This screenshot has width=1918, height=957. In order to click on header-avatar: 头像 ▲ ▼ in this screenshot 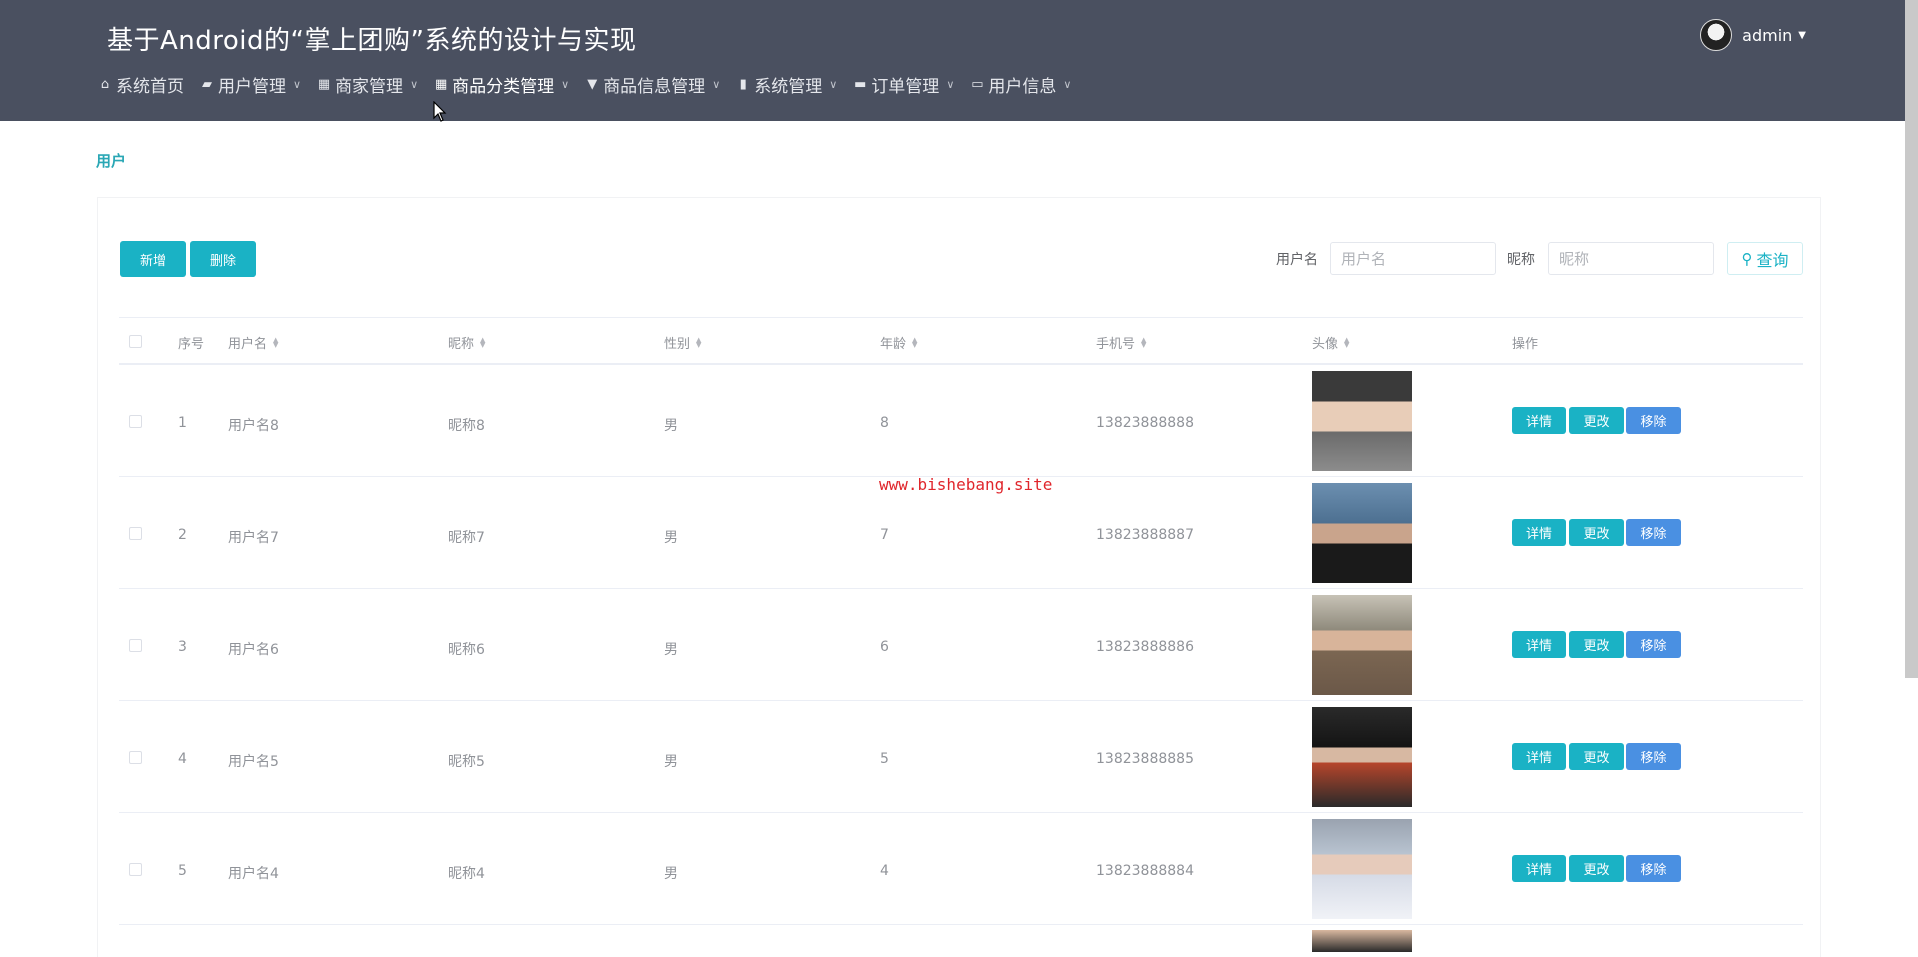, I will do `click(1330, 342)`.